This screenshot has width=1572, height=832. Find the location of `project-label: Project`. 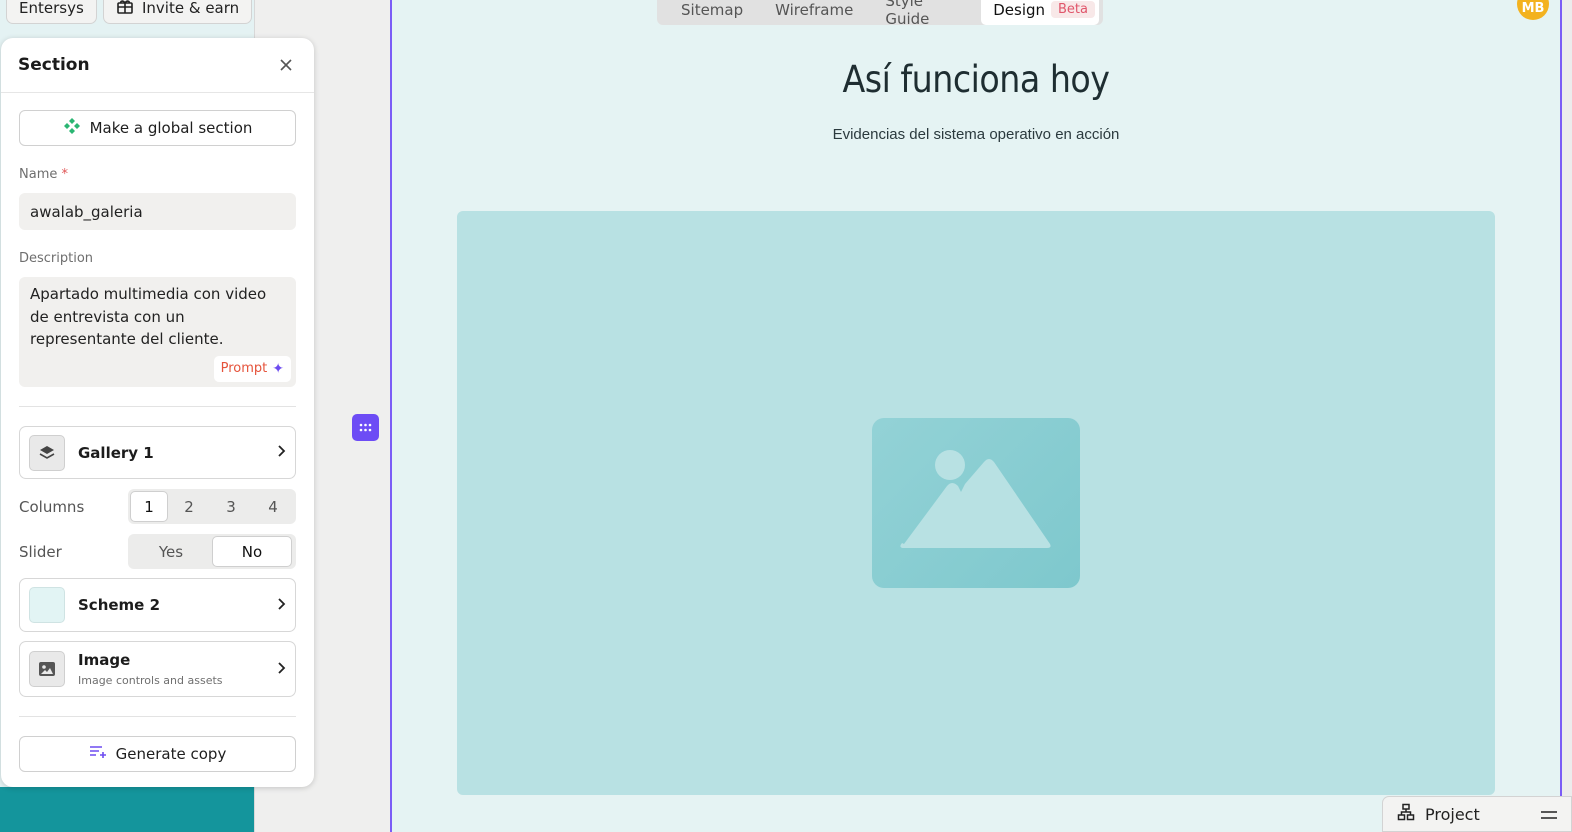

project-label: Project is located at coordinates (1452, 814).